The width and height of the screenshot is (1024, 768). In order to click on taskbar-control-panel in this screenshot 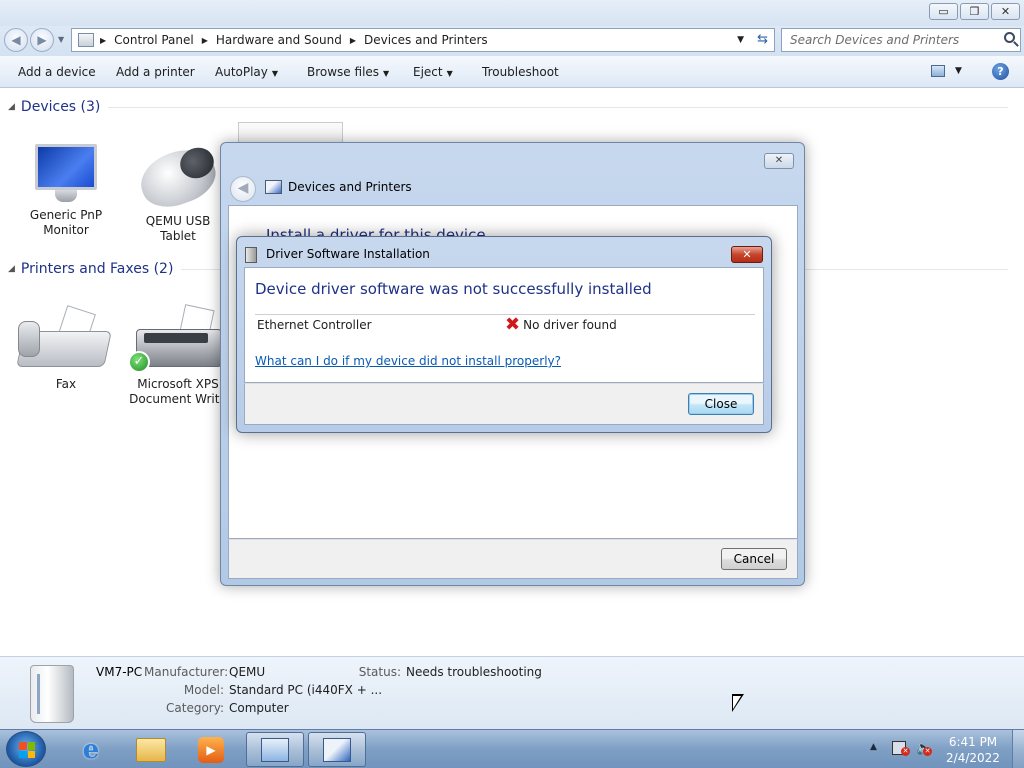, I will do `click(275, 749)`.